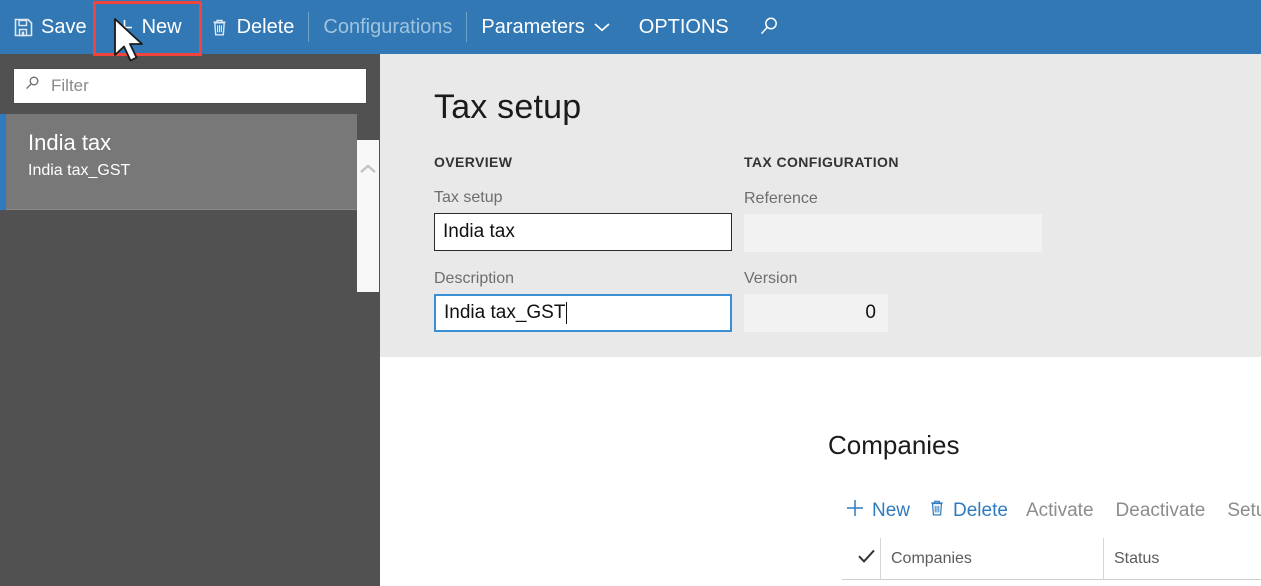 This screenshot has width=1261, height=586. I want to click on search-button, so click(769, 27).